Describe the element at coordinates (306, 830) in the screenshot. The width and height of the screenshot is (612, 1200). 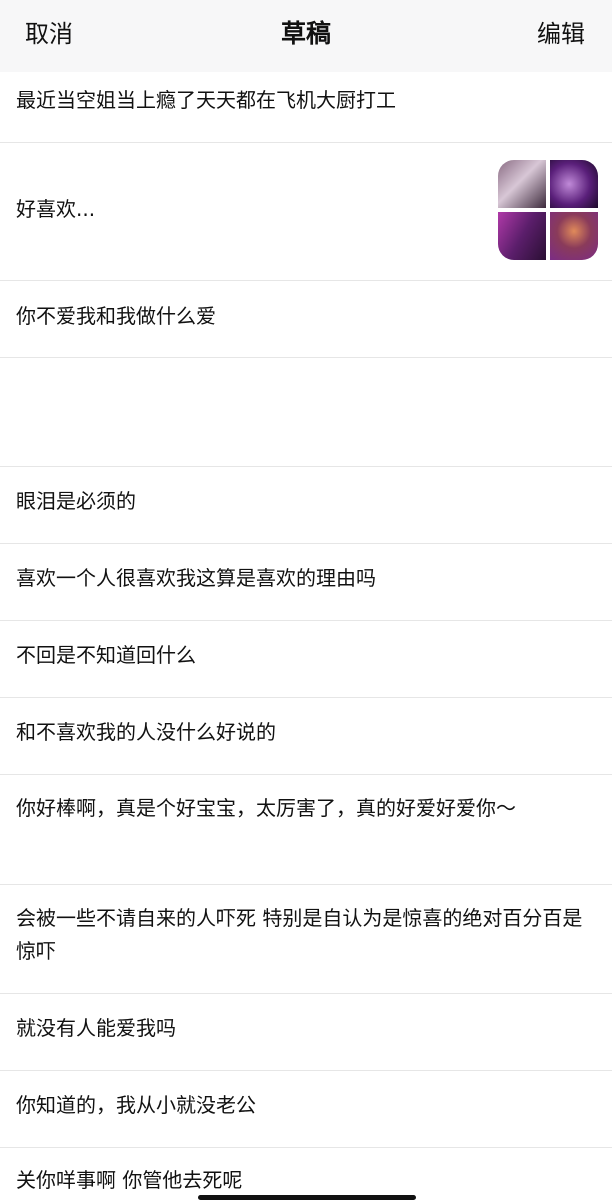
I see `draft-item: 你好棒啊，真是个好宝宝，太厉害了，真的好爱好爱你～` at that location.